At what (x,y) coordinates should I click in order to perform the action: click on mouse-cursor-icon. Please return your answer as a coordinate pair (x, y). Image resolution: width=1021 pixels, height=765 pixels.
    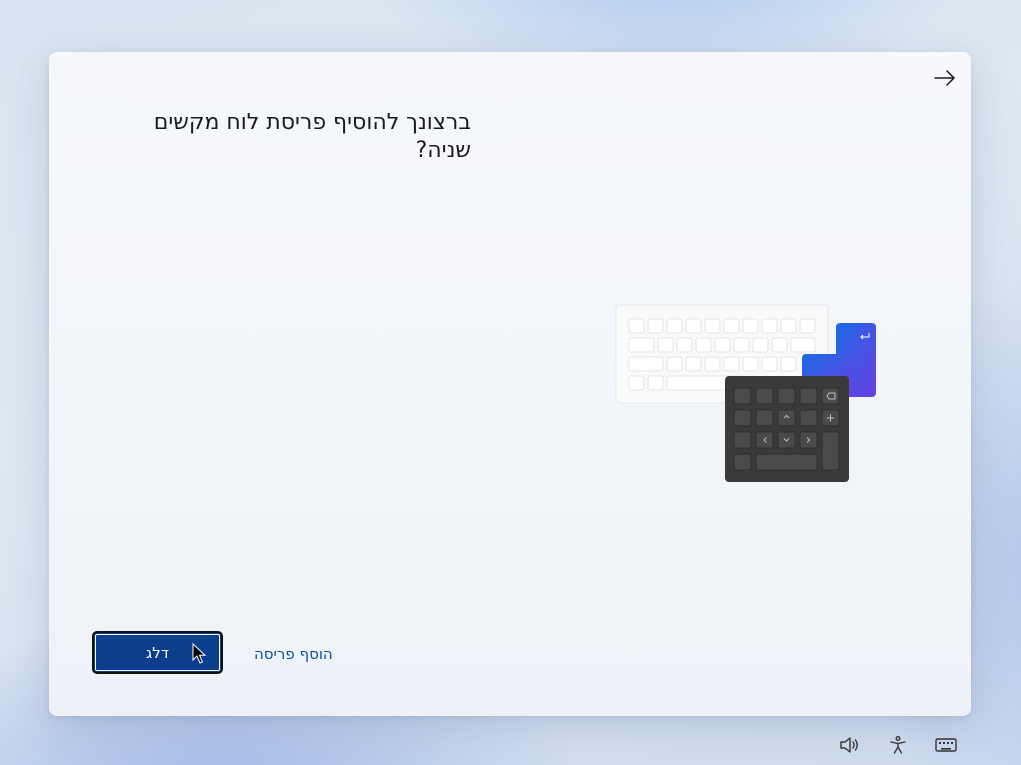
    Looking at the image, I should click on (199, 653).